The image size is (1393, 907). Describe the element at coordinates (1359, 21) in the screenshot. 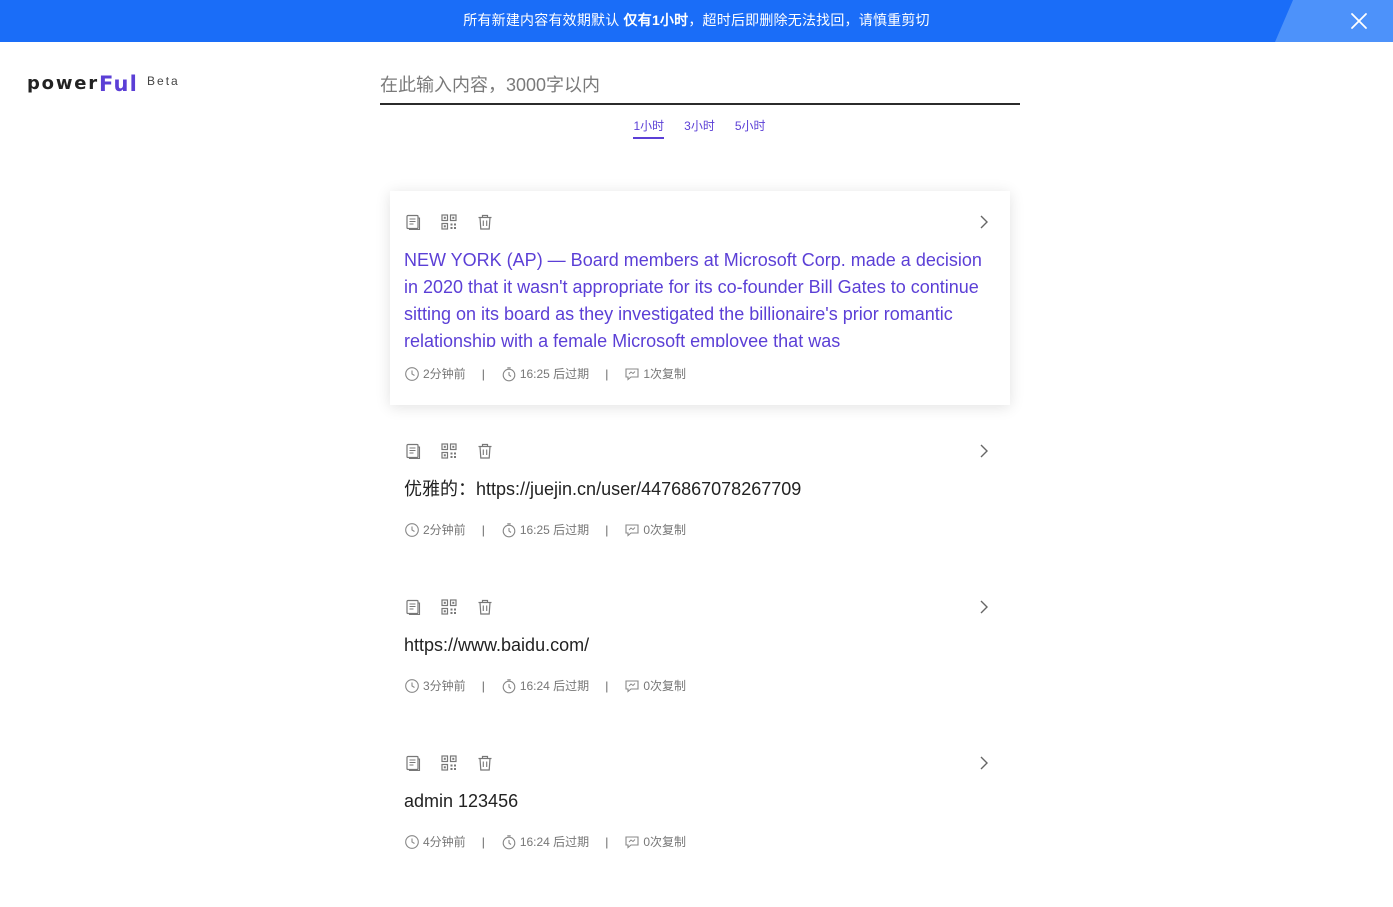

I see `close-icon` at that location.